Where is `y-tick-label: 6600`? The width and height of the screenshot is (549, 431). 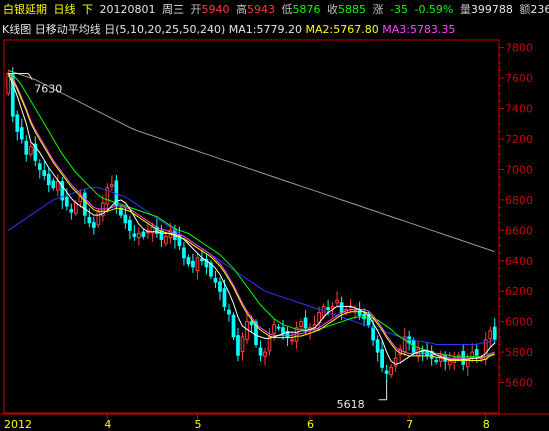
y-tick-label: 6600 is located at coordinates (519, 230).